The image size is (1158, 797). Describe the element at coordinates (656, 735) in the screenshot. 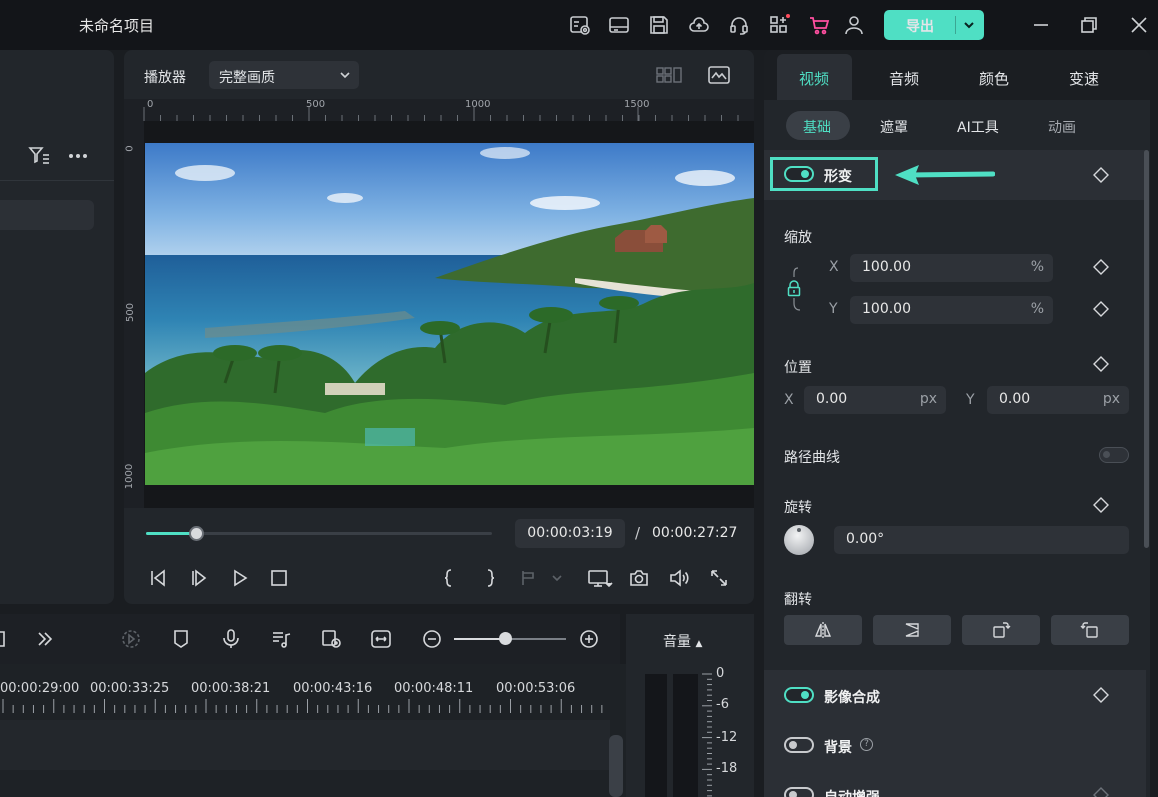

I see `meter-left-channel` at that location.